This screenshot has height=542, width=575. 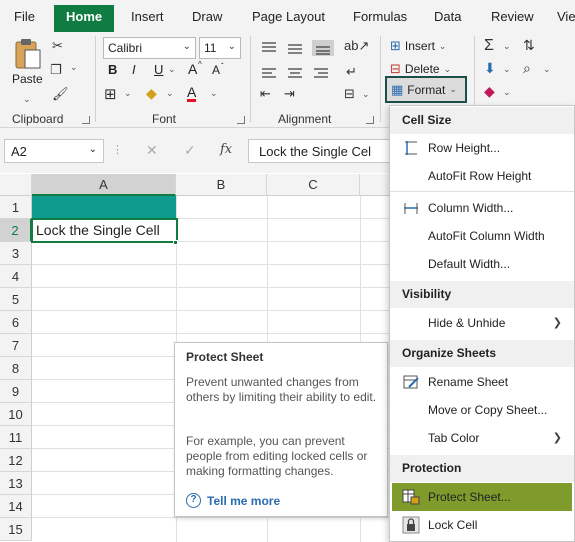 What do you see at coordinates (489, 46) in the screenshot?
I see `autosum-icon: Σ` at bounding box center [489, 46].